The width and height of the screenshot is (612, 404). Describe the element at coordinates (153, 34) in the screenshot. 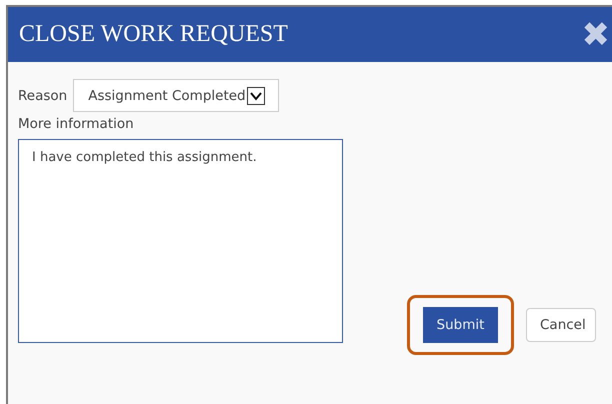

I see `dialog-title: CLOSE WORK REQUEST` at that location.